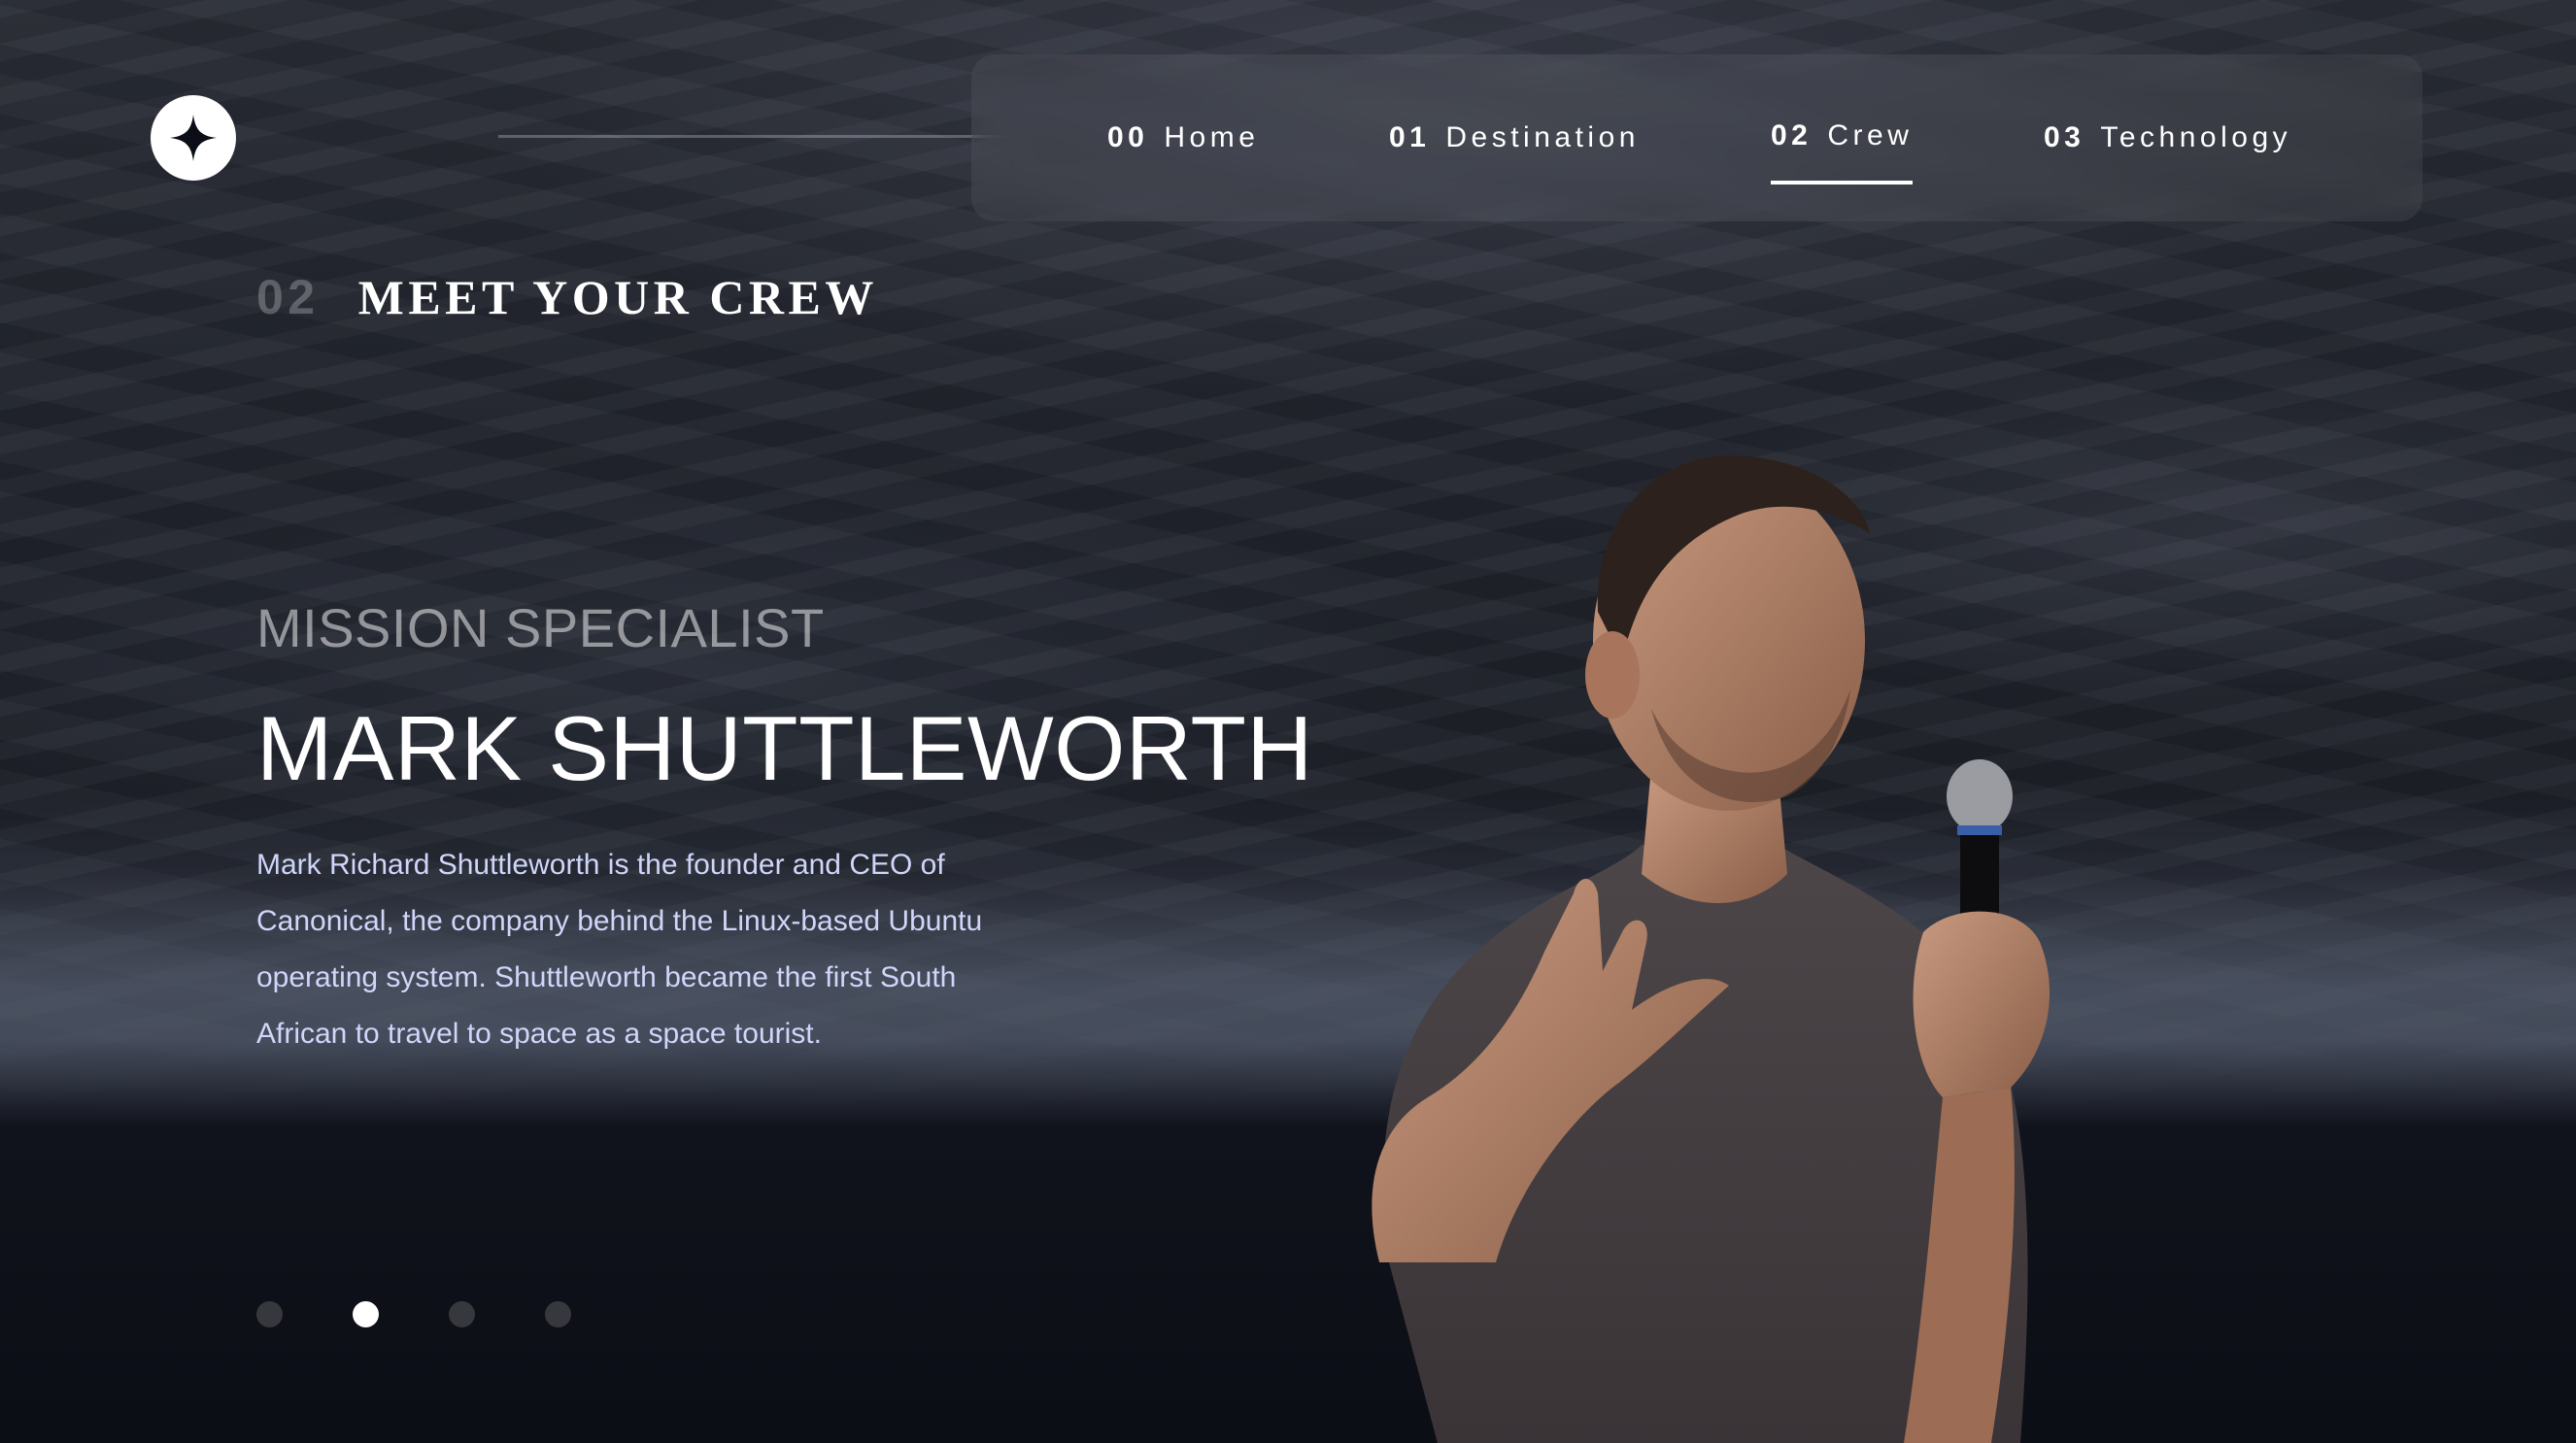 The width and height of the screenshot is (2576, 1443). Describe the element at coordinates (2196, 137) in the screenshot. I see `nav-item-label: Technology` at that location.